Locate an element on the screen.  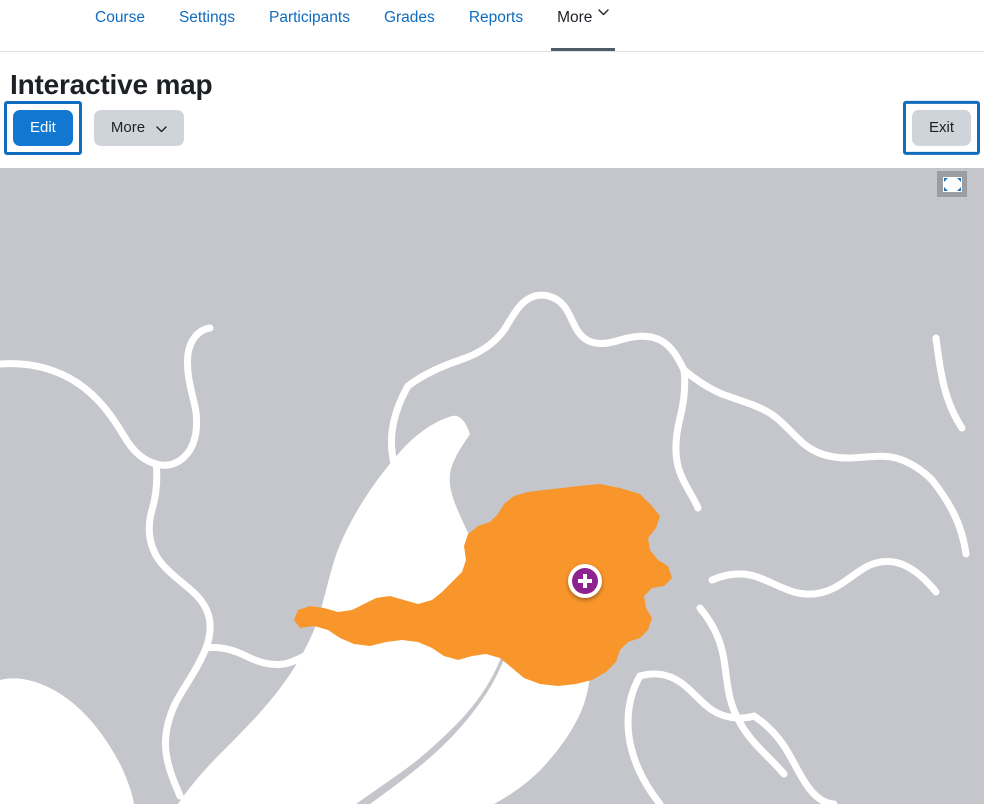
nav-tab-label: Reports is located at coordinates (496, 17).